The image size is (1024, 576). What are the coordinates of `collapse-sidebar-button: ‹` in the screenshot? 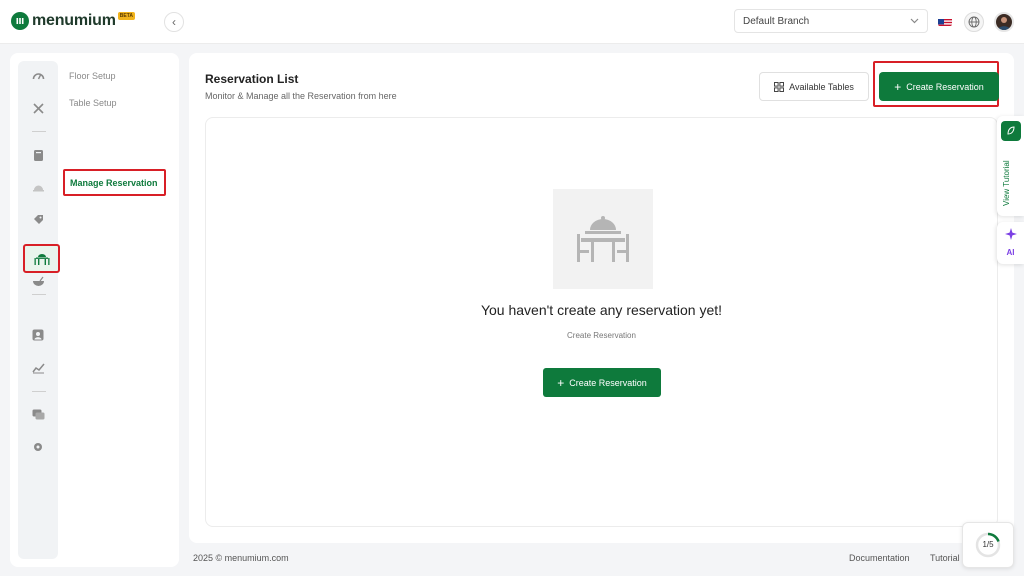 It's located at (174, 22).